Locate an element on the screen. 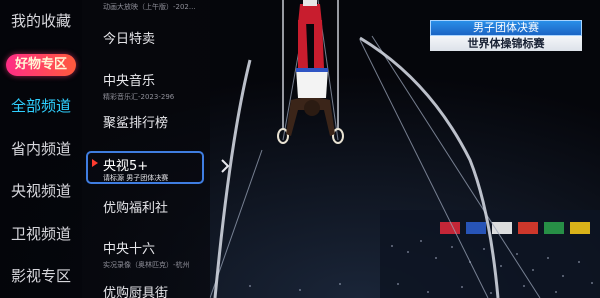  category-all-channels: 全部频道 is located at coordinates (41, 105).